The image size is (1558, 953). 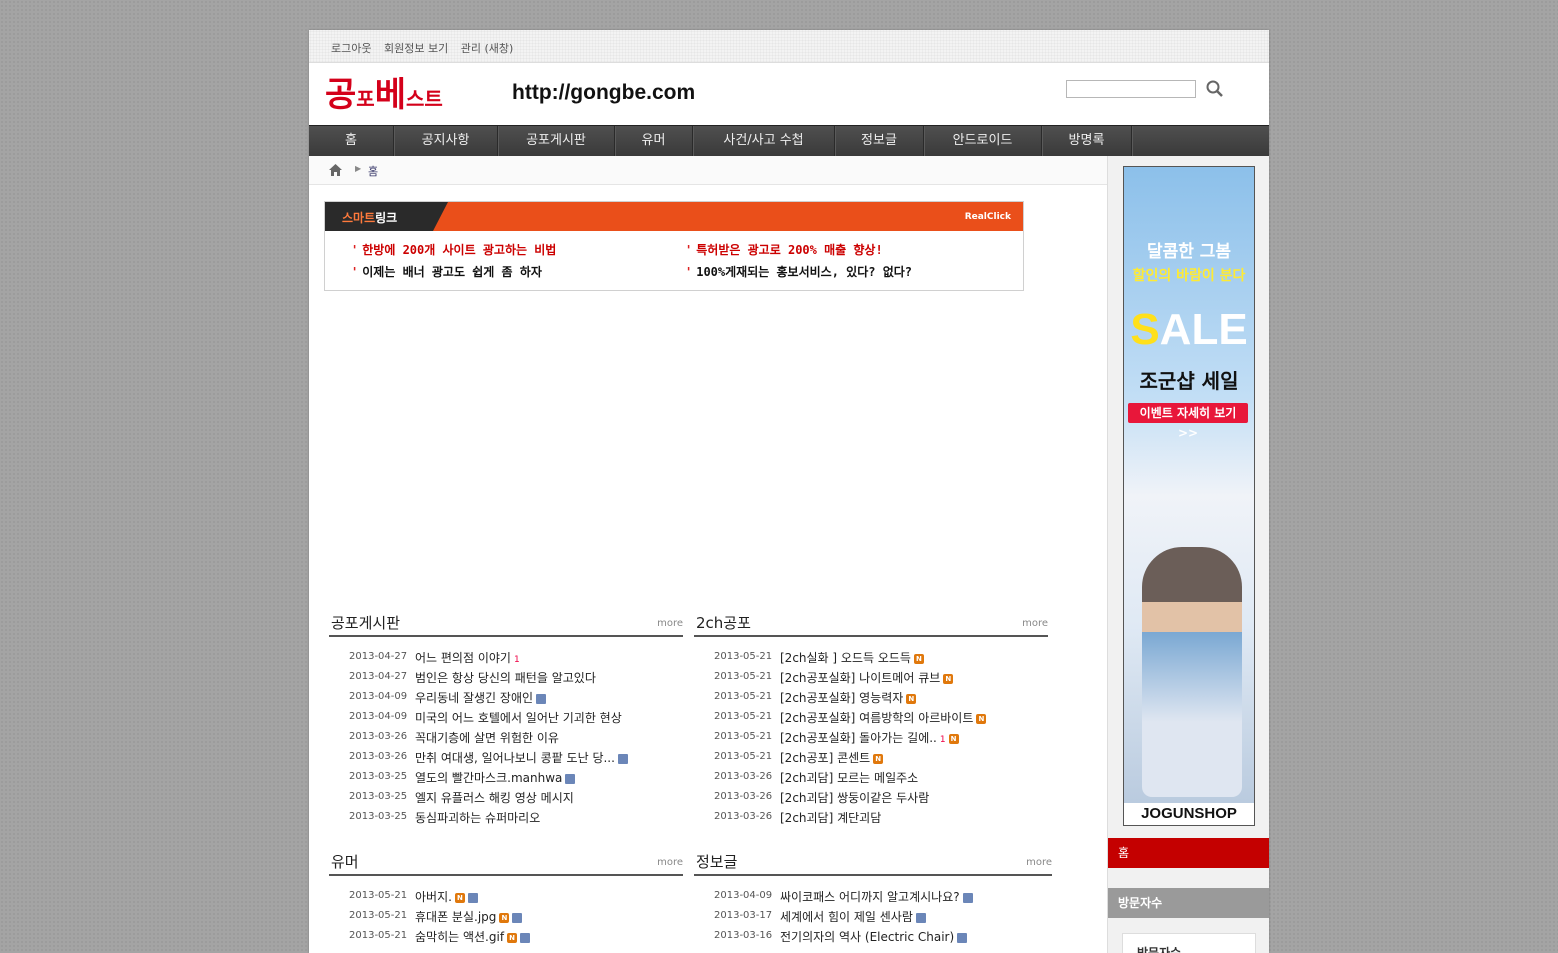 I want to click on post-title-text: 세계에서 힘이 제일 센사람, so click(x=846, y=917).